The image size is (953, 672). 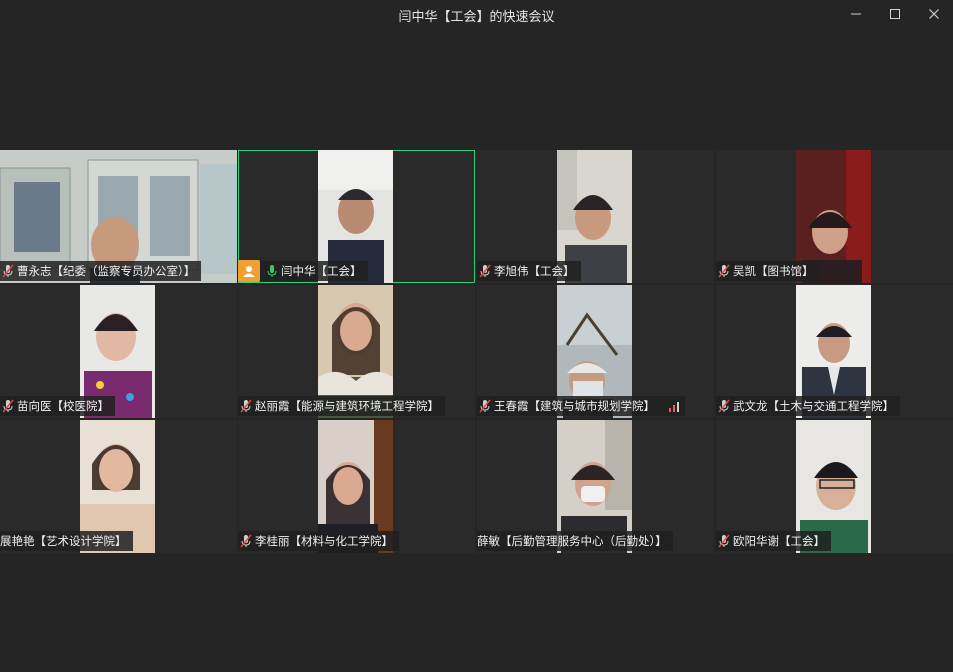 I want to click on participant-tile: 欧阳华谢【工会】, so click(x=834, y=486).